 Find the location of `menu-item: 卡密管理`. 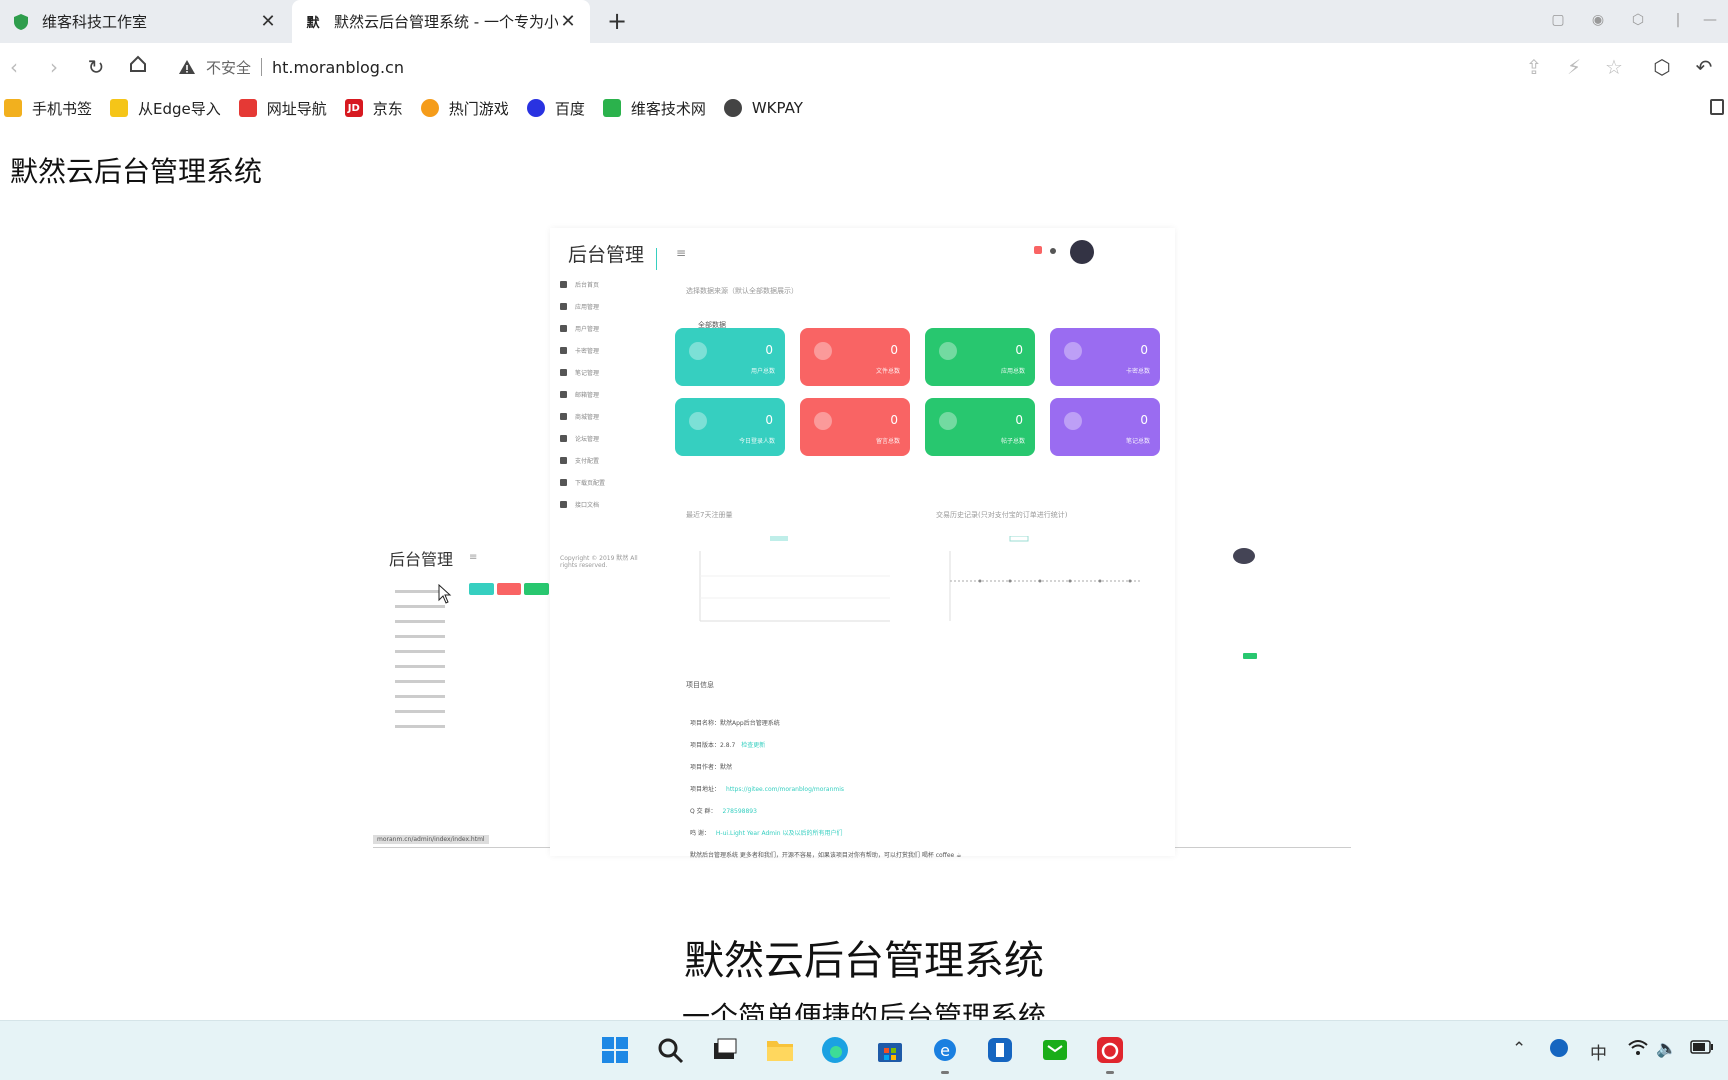

menu-item: 卡密管理 is located at coordinates (579, 350).